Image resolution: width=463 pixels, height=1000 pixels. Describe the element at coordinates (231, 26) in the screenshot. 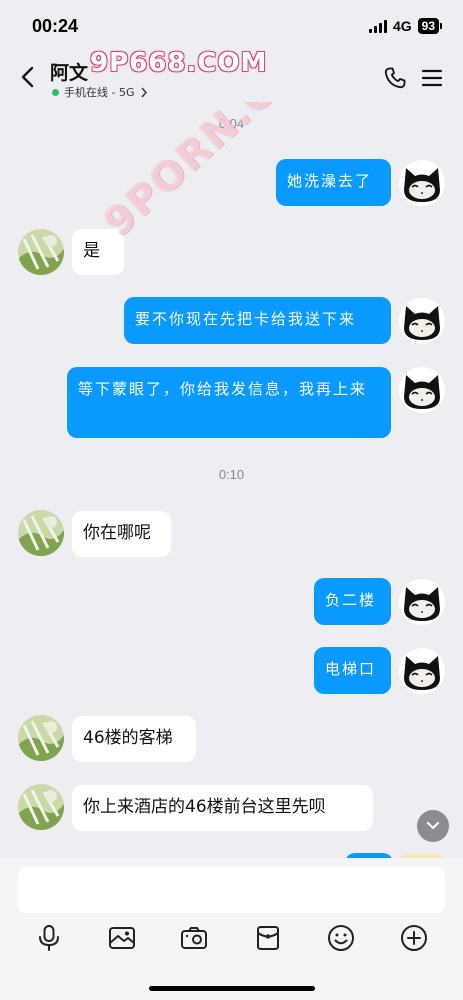

I see `status-bar: 00:24 4G 93` at that location.